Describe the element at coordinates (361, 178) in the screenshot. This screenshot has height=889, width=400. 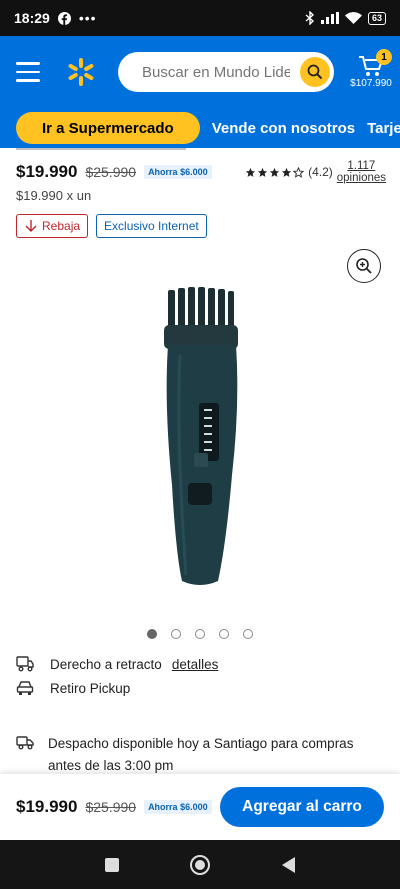
I see `reviews-label: opiniones` at that location.